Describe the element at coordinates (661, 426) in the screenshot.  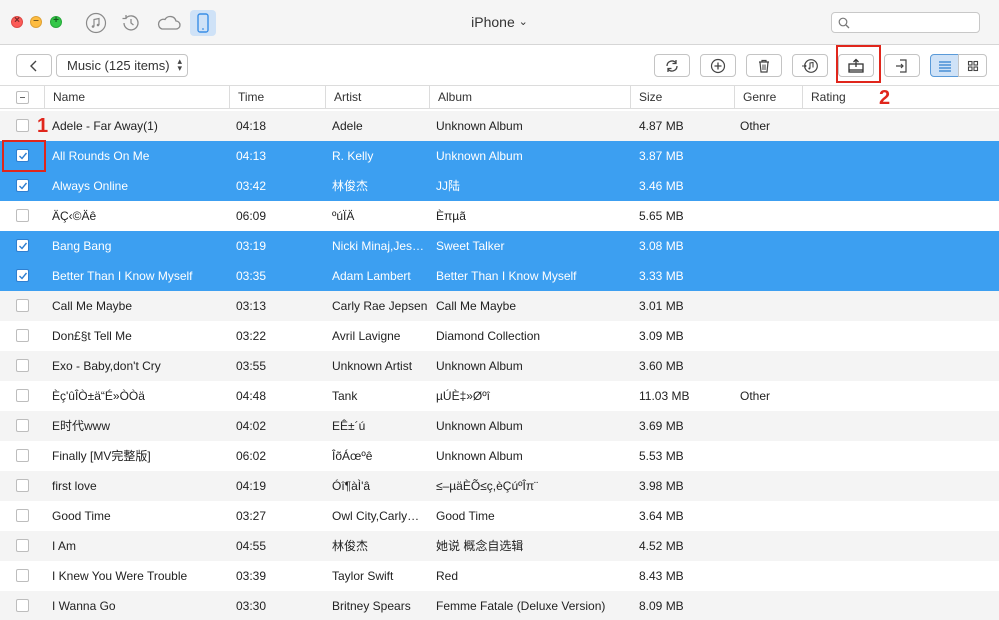
I see `cell-size: 3.69 MB` at that location.